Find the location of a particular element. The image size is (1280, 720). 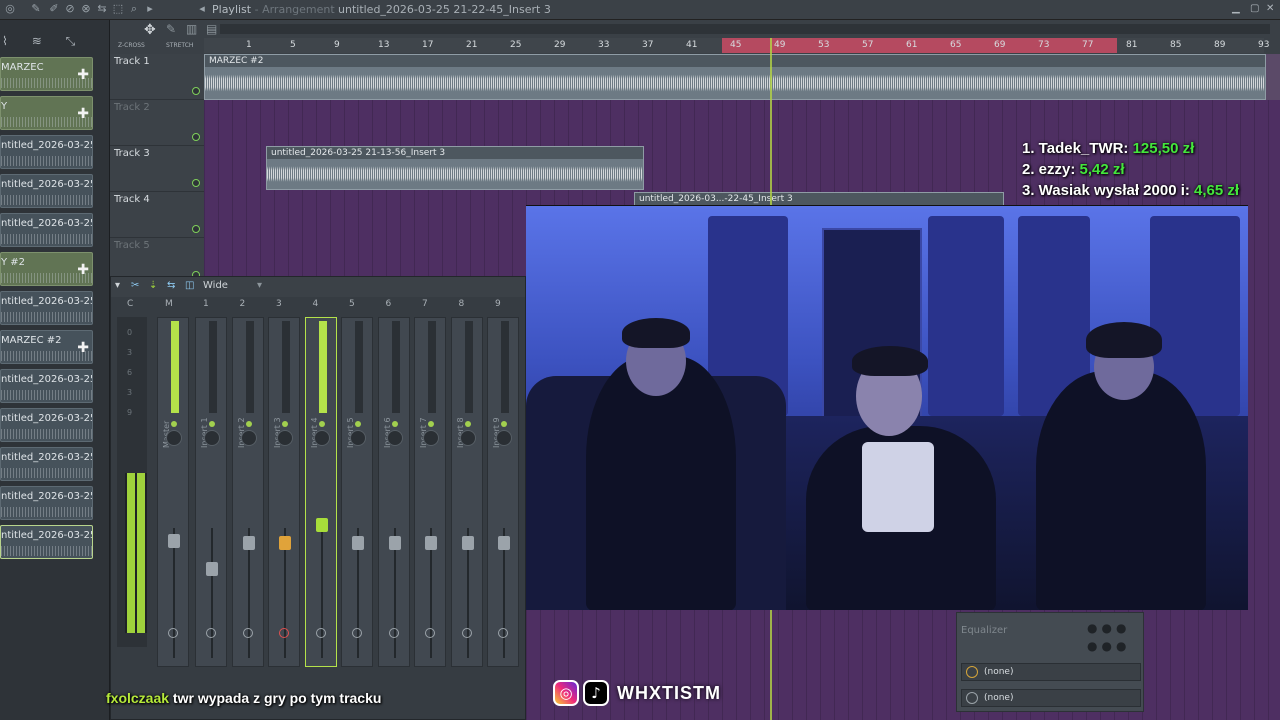

track-header: Track 4 is located at coordinates (157, 215).